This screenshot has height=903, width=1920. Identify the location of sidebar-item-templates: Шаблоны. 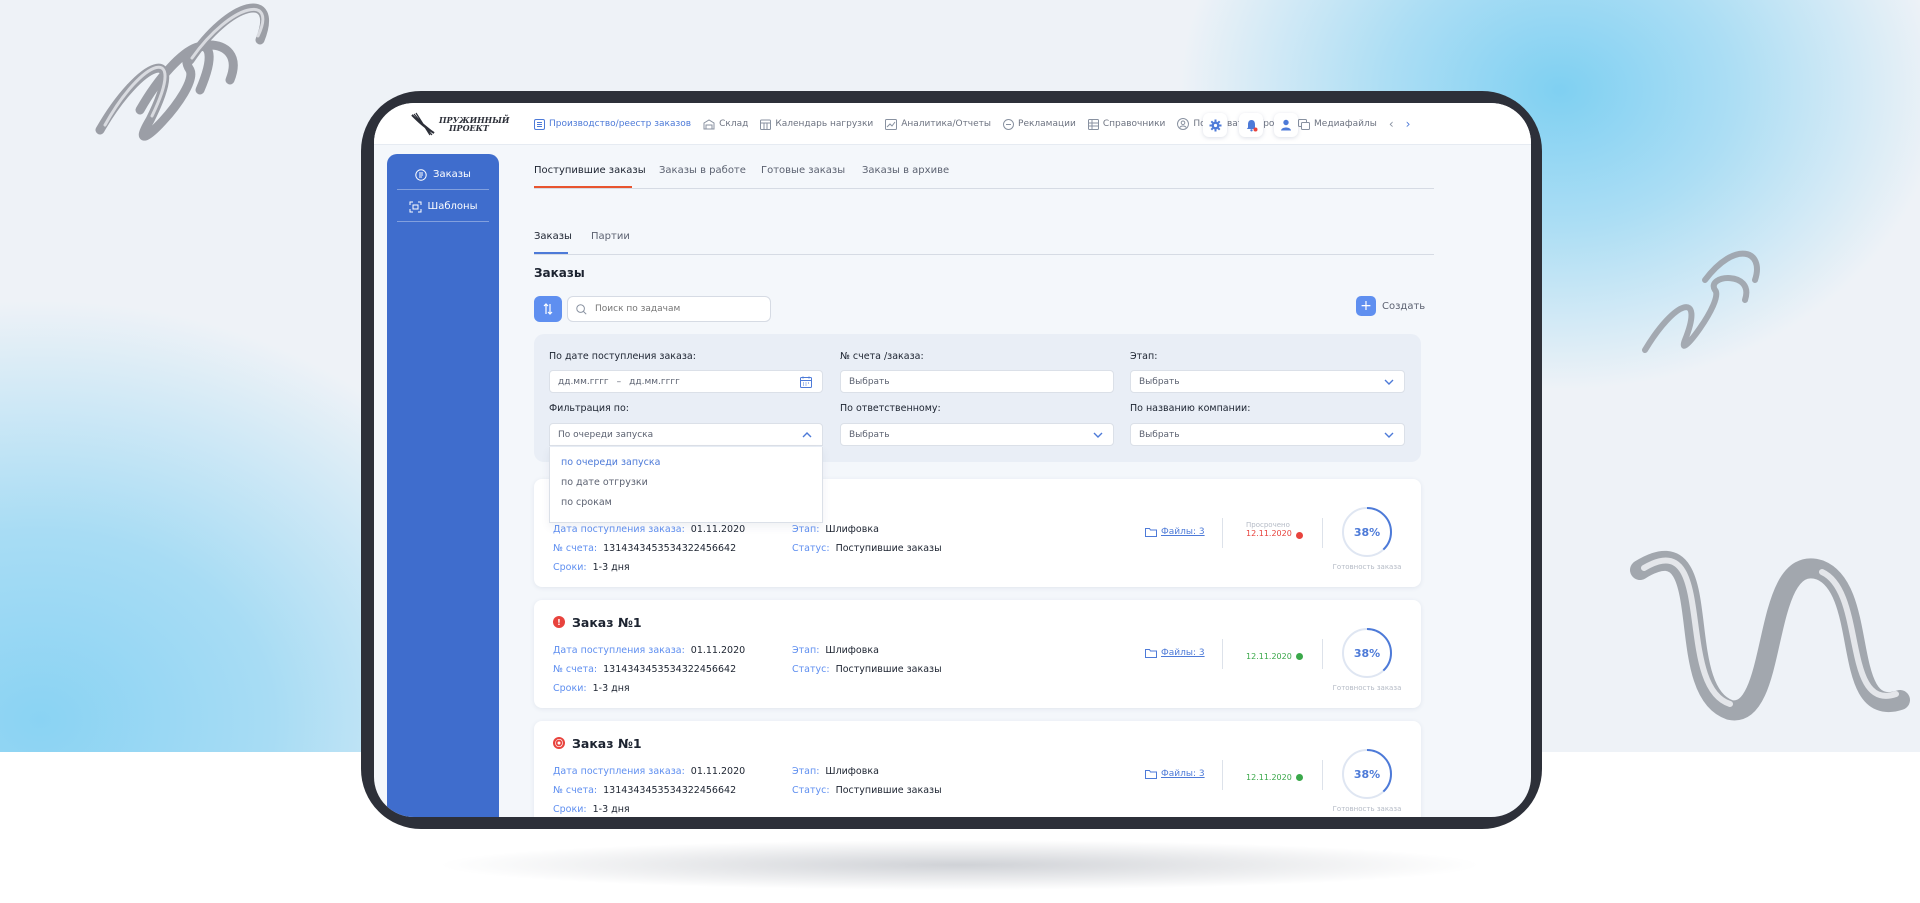
(443, 207).